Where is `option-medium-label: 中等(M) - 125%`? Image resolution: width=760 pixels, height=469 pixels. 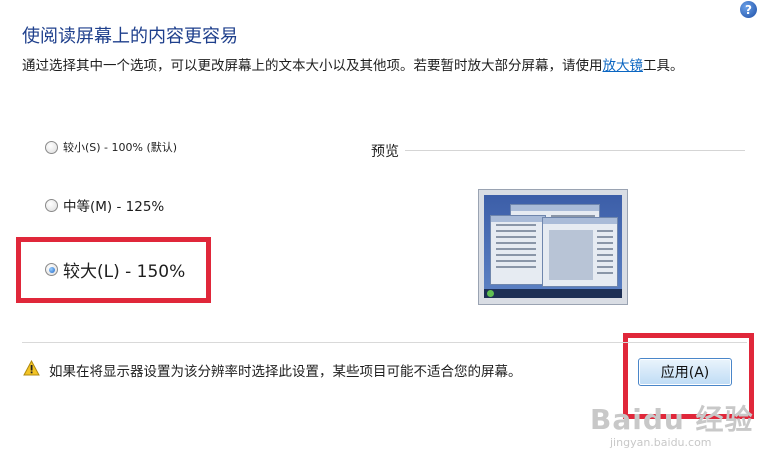 option-medium-label: 中等(M) - 125% is located at coordinates (114, 207).